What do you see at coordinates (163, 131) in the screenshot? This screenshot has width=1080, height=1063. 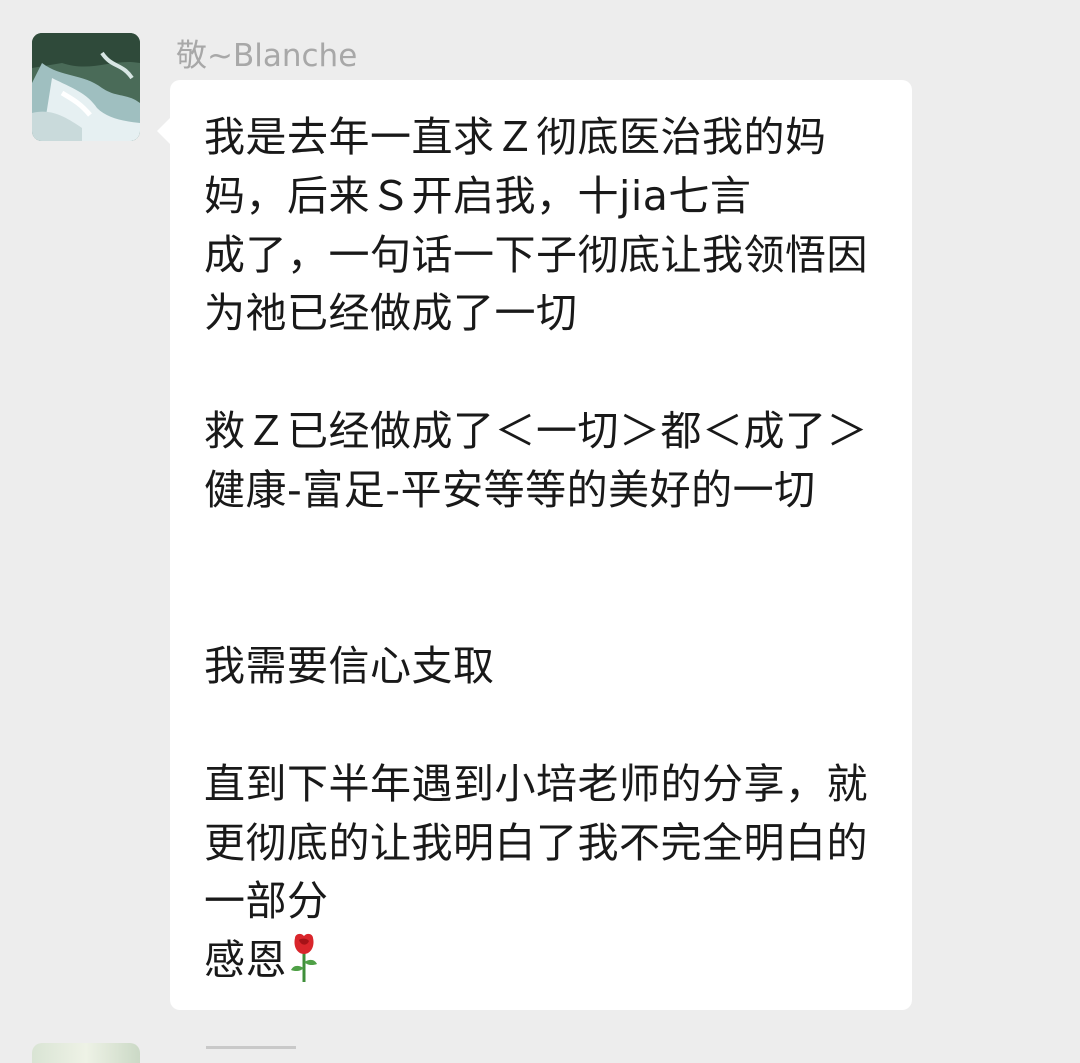 I see `bubble-tail` at bounding box center [163, 131].